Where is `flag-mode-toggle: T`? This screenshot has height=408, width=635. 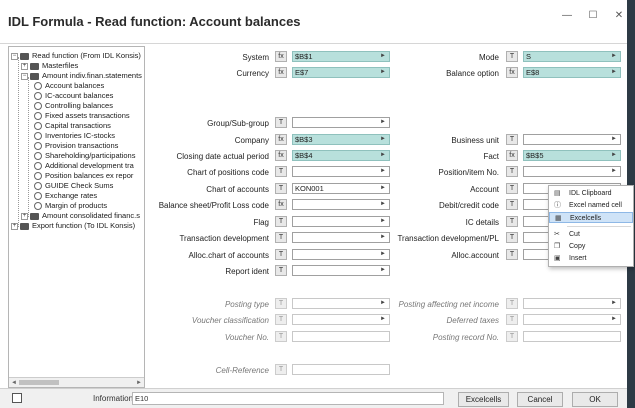 flag-mode-toggle: T is located at coordinates (281, 221).